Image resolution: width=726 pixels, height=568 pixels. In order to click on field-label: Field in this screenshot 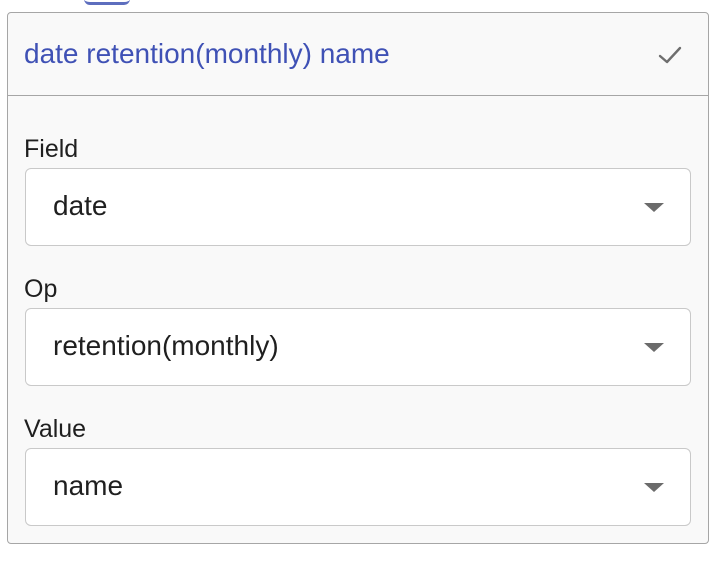, I will do `click(51, 149)`.